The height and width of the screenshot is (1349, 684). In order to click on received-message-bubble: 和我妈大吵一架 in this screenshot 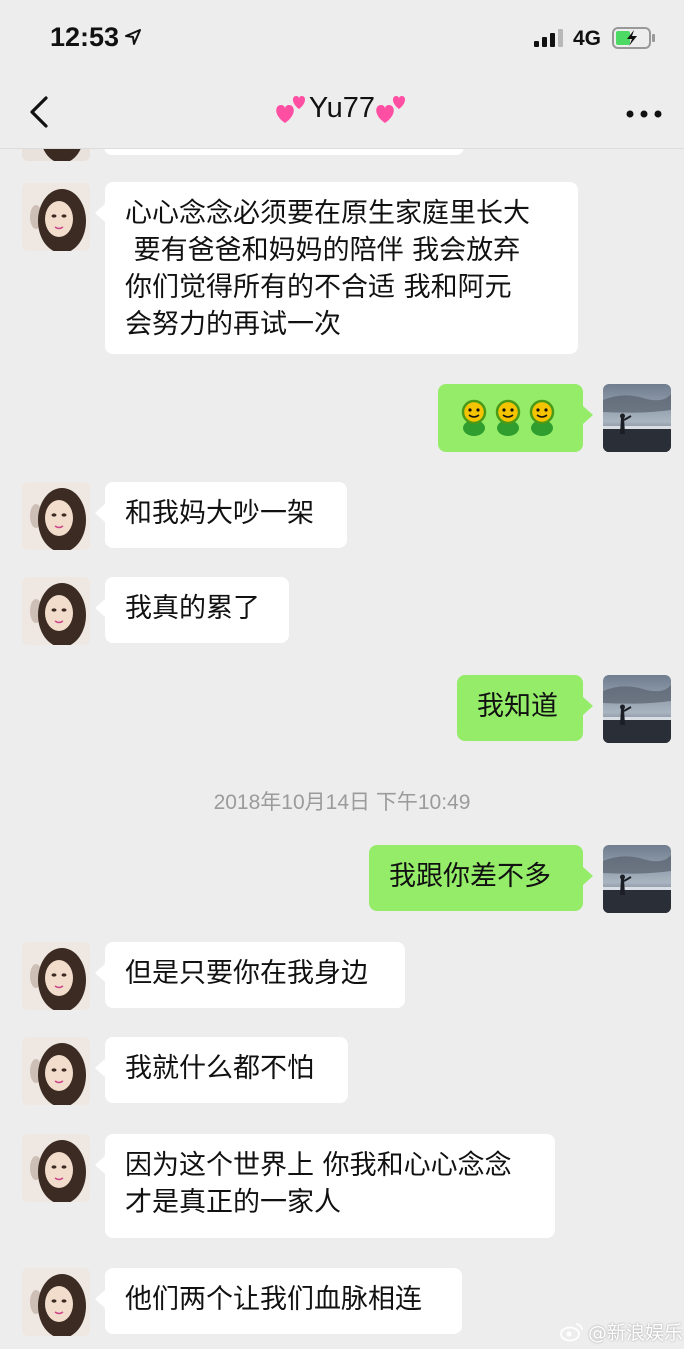, I will do `click(221, 515)`.